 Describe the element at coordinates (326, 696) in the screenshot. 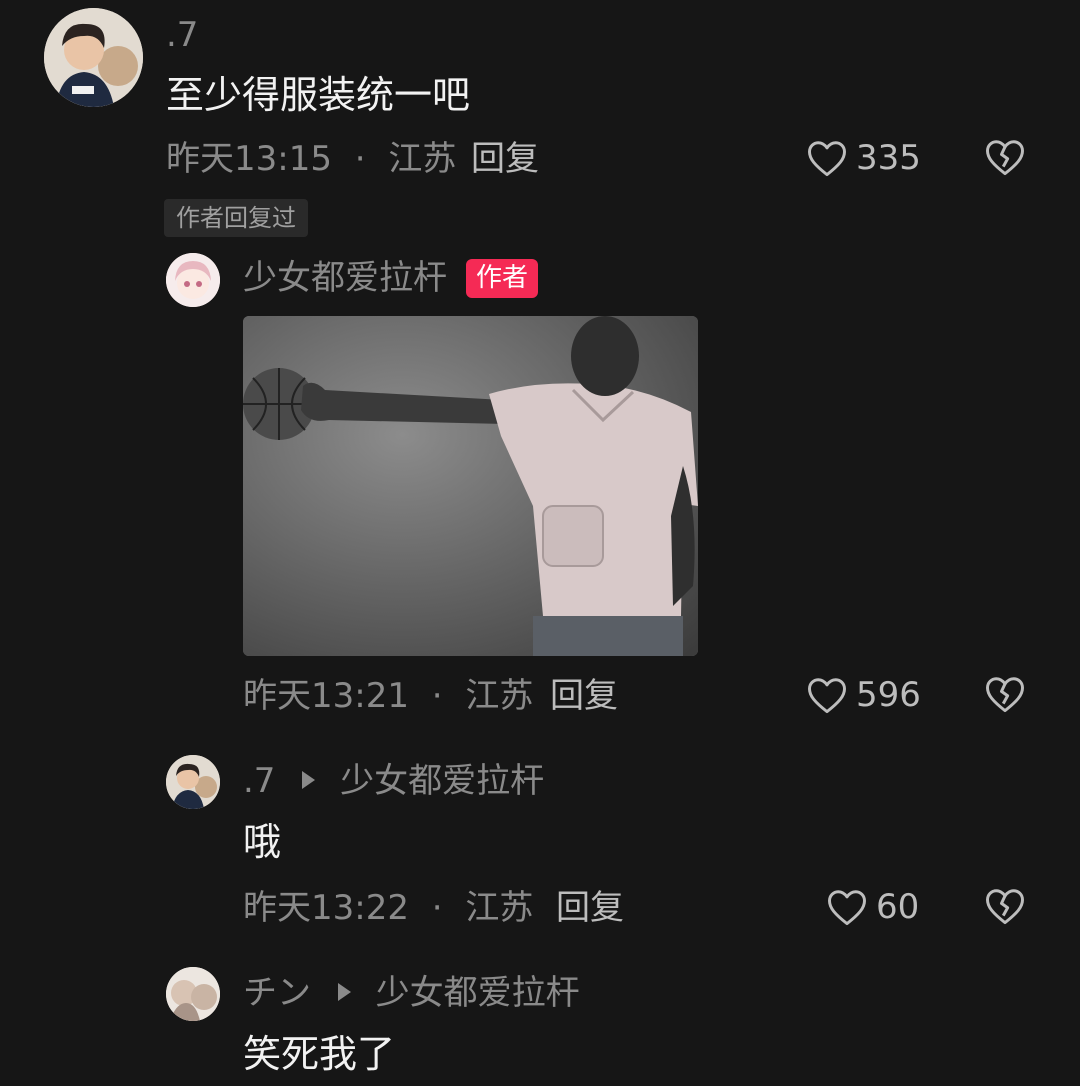

I see `comment-time: 昨天13:21` at that location.